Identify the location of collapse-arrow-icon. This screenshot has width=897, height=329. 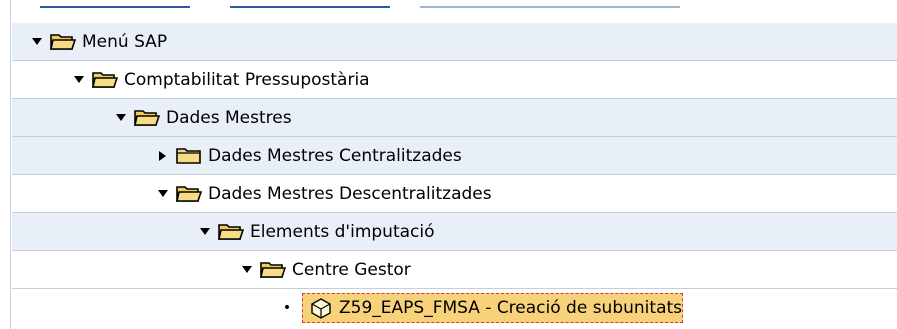
(163, 156).